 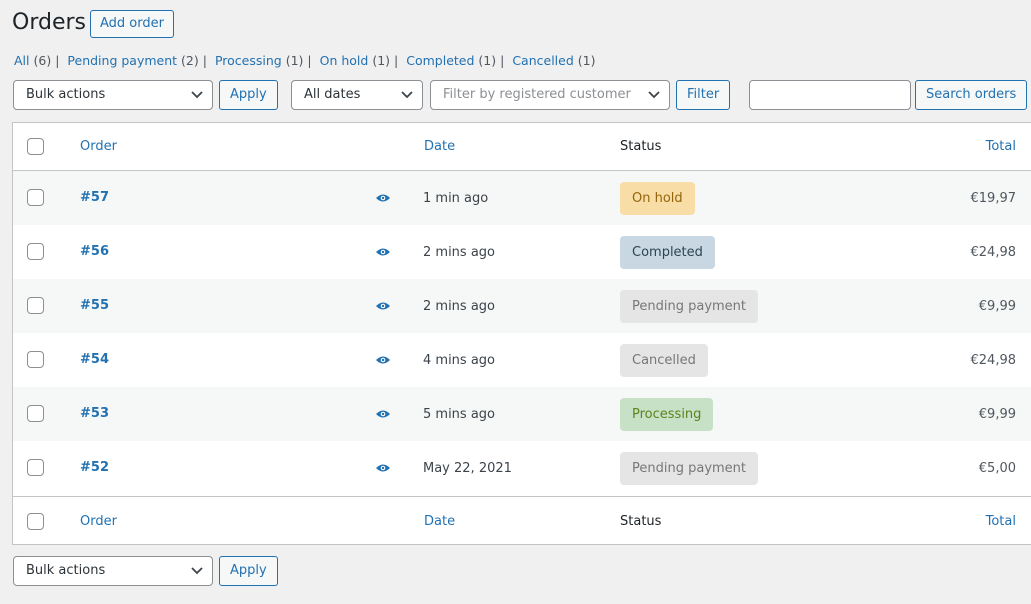 What do you see at coordinates (344, 60) in the screenshot?
I see `filter-onhold-link: On hold` at bounding box center [344, 60].